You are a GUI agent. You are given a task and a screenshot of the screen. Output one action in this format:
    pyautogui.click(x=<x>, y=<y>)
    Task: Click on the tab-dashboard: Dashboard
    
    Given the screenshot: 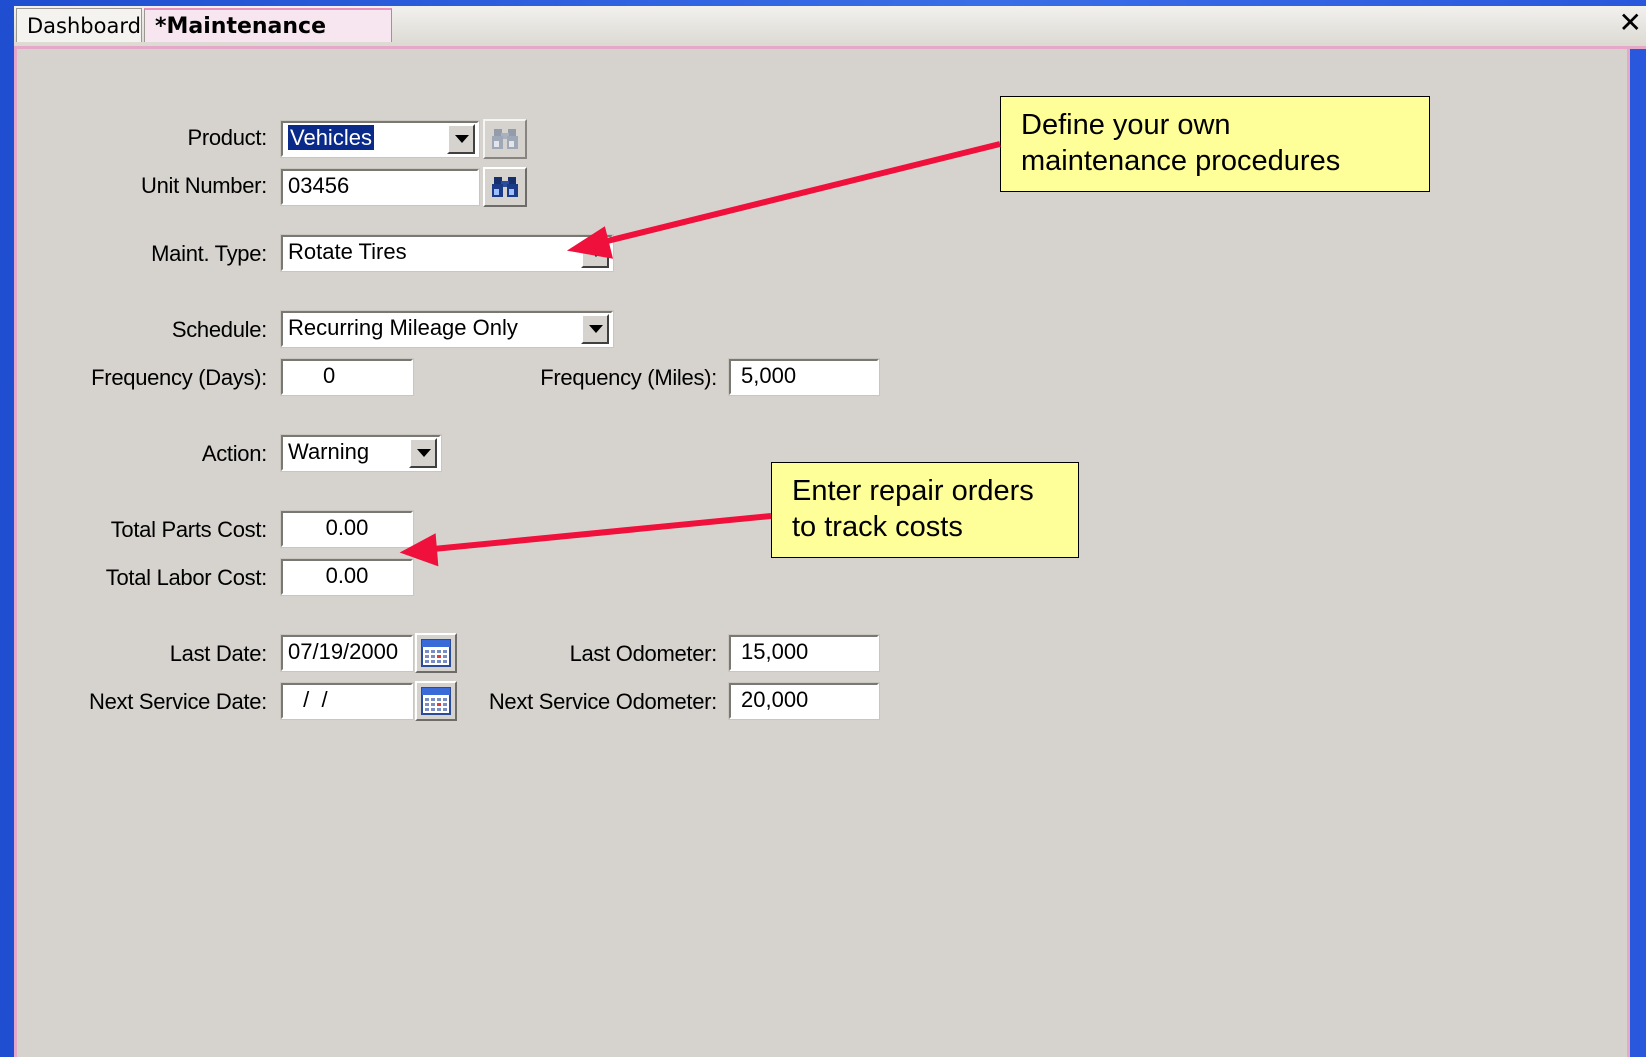 What is the action you would take?
    pyautogui.click(x=79, y=25)
    